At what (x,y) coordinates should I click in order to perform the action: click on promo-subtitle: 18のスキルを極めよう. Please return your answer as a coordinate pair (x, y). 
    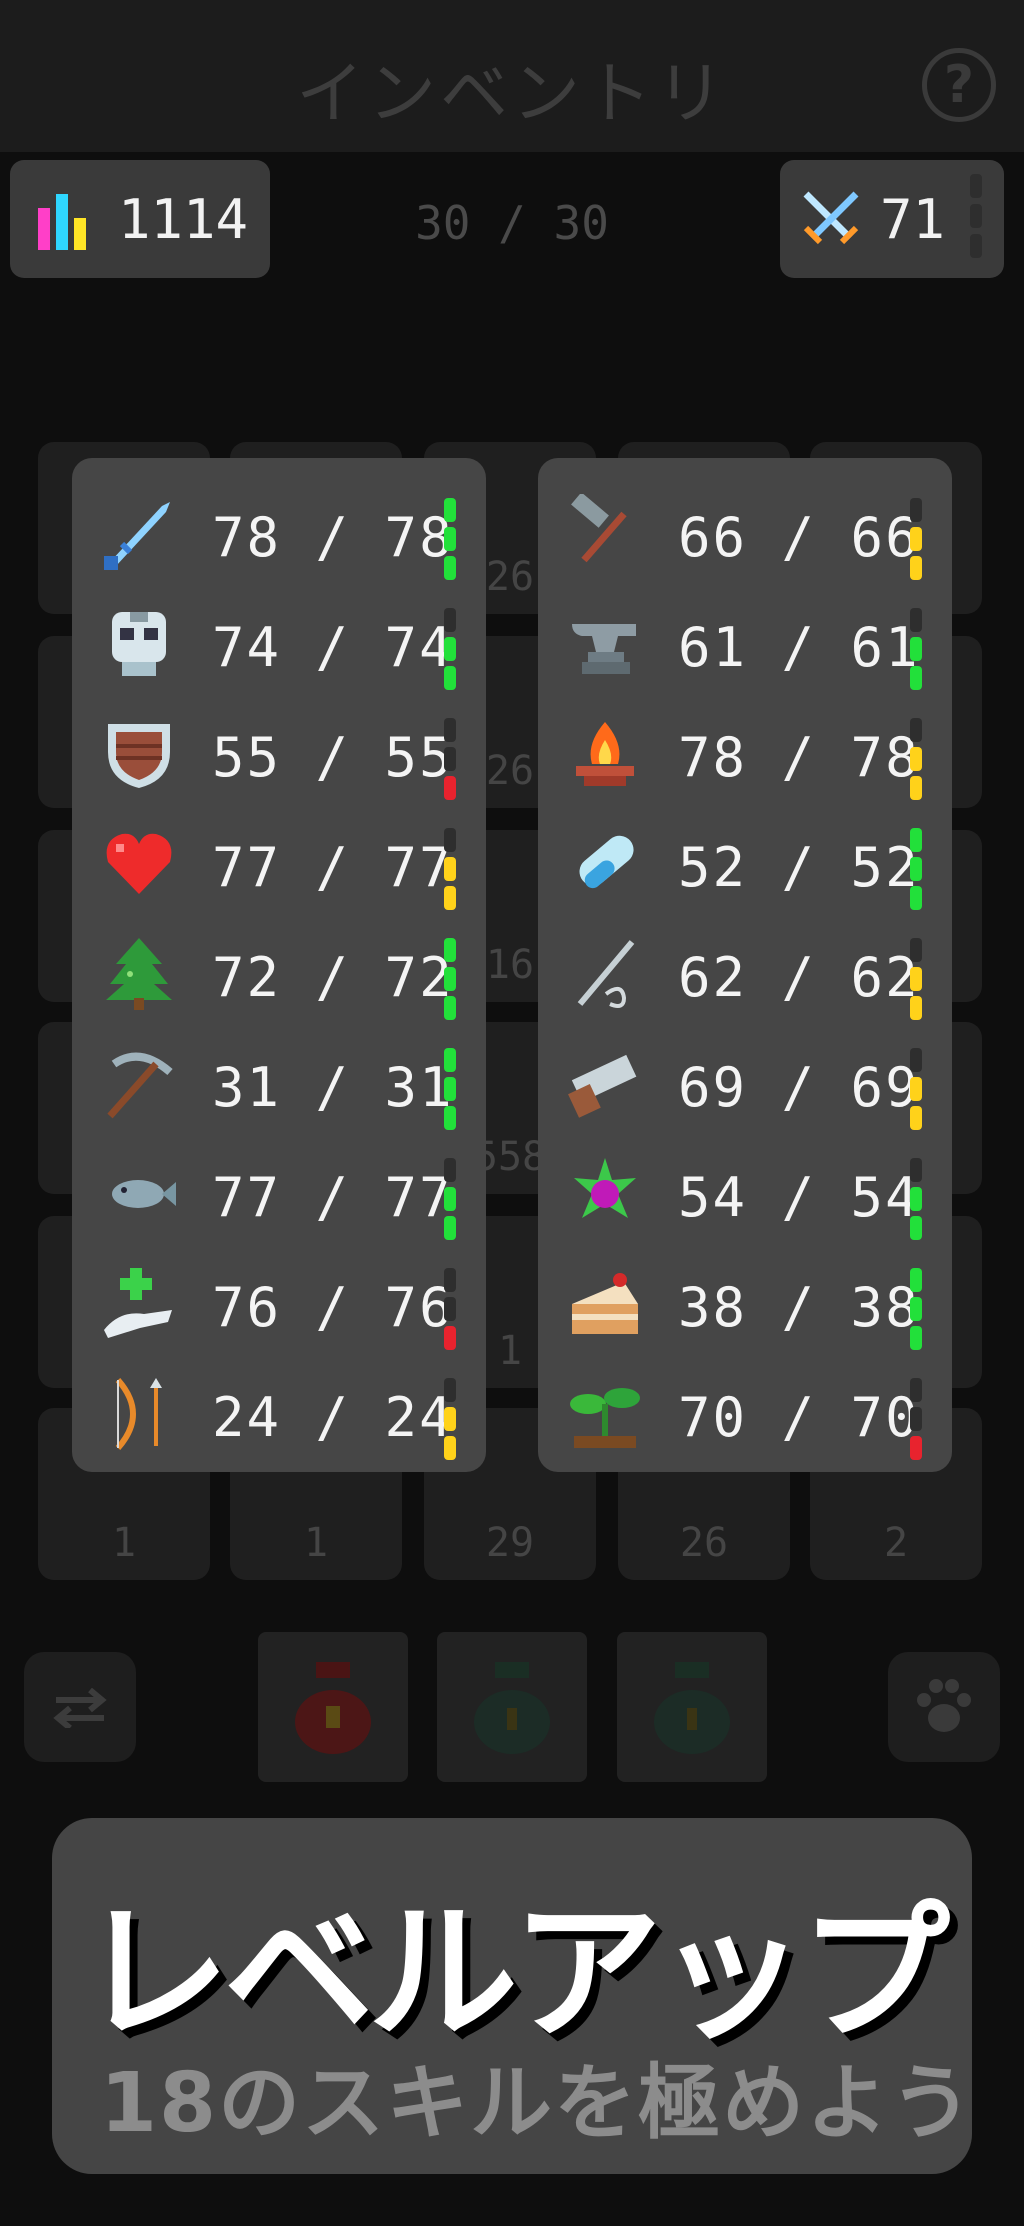
    Looking at the image, I should click on (537, 2103).